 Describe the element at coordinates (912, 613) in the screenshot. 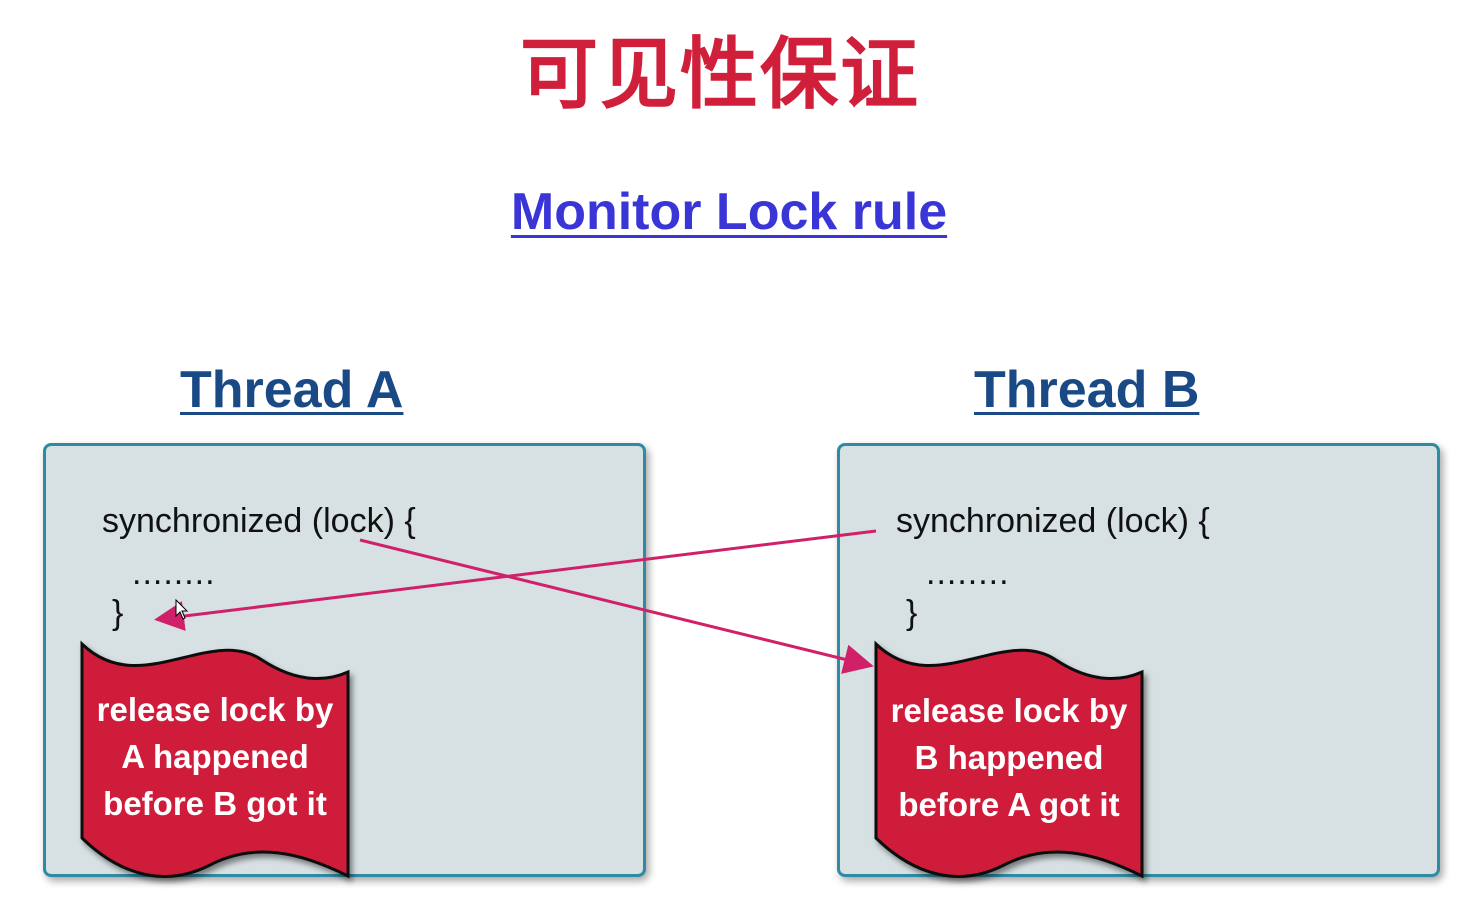

I see `thread-b-close-brace: }` at that location.